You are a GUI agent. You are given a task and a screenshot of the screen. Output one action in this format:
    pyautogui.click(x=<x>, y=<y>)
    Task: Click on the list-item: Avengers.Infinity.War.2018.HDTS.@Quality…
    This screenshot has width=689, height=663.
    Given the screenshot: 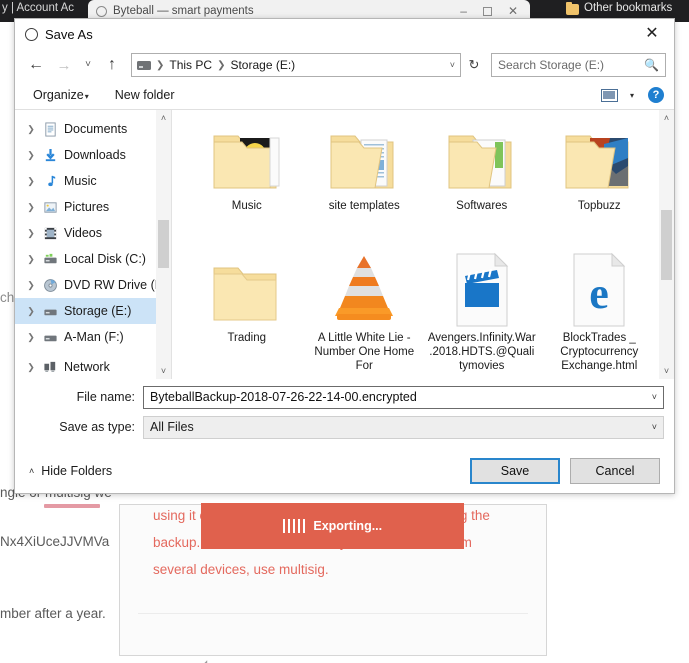 What is the action you would take?
    pyautogui.click(x=482, y=314)
    